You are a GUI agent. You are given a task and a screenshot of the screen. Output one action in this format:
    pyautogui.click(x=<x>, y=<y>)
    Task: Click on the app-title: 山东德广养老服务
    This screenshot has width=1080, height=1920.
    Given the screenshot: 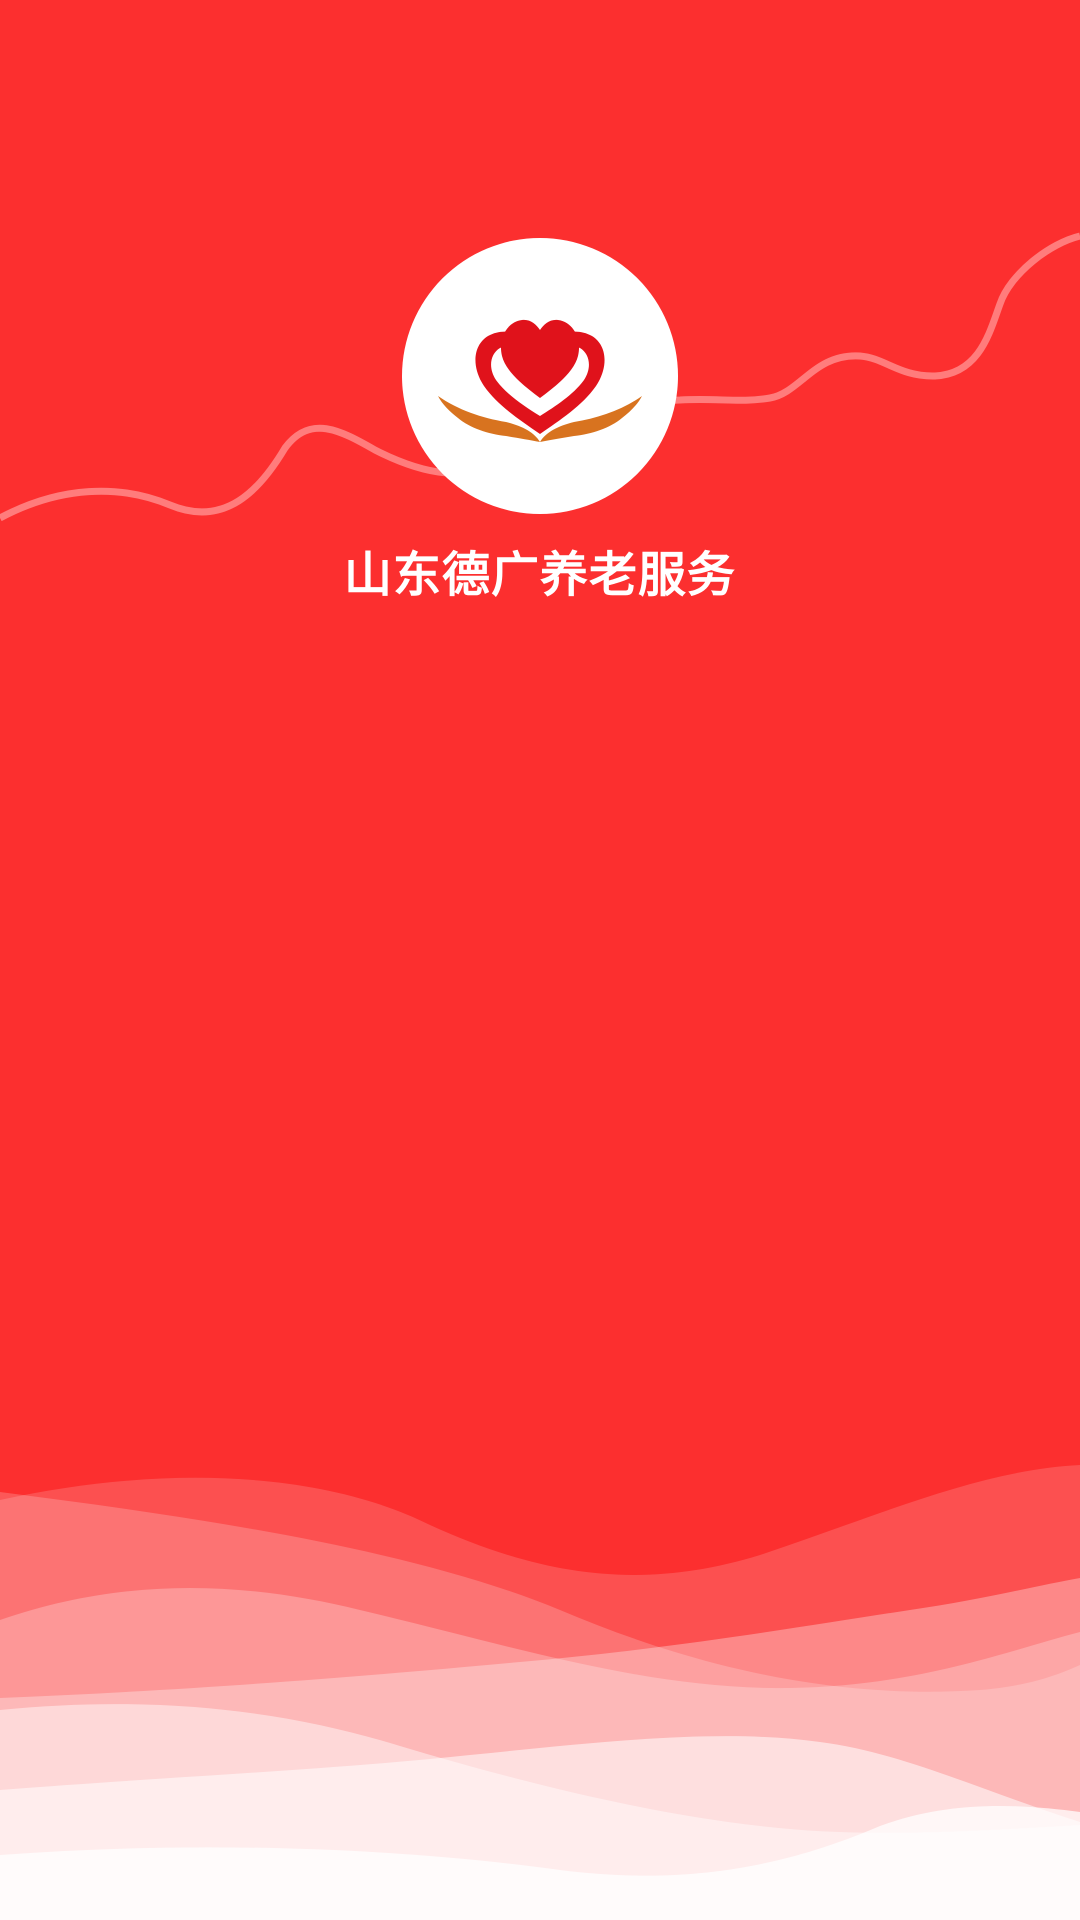 What is the action you would take?
    pyautogui.click(x=539, y=575)
    